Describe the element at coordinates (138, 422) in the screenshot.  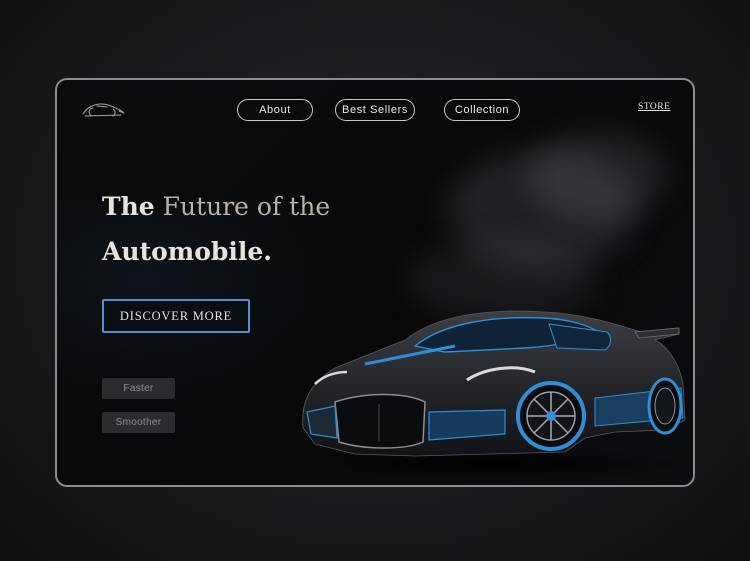
I see `tag-smoother: Smoother` at that location.